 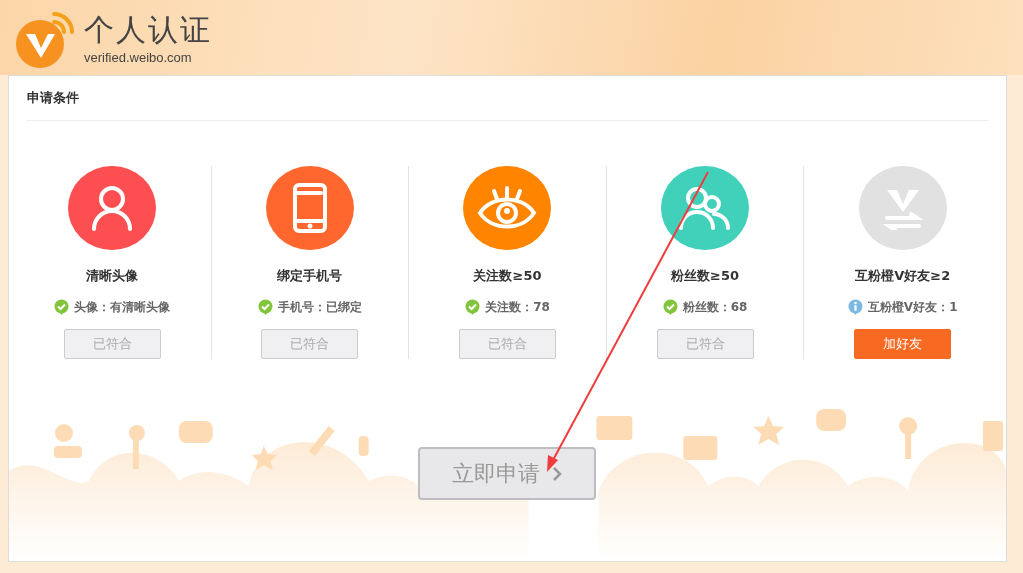 I want to click on condition-title: 互粉橙V好友≥2, so click(x=903, y=276).